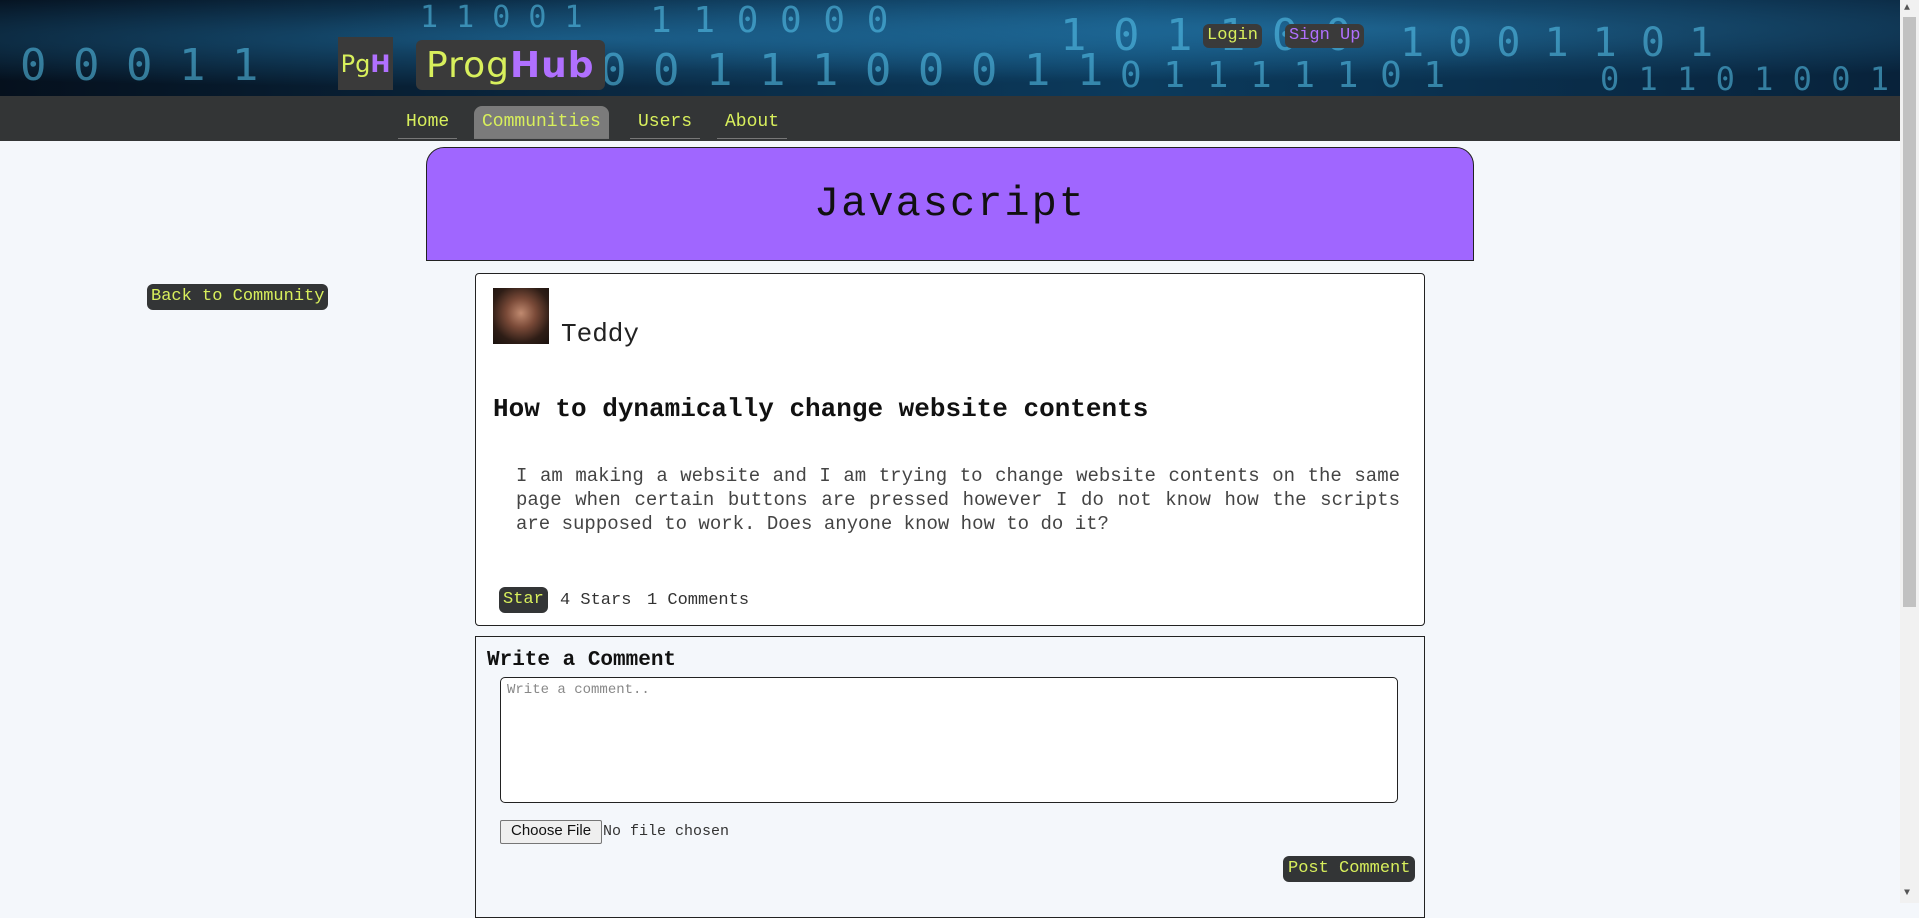  I want to click on scrollbar: ▲ ▼, so click(1909, 451).